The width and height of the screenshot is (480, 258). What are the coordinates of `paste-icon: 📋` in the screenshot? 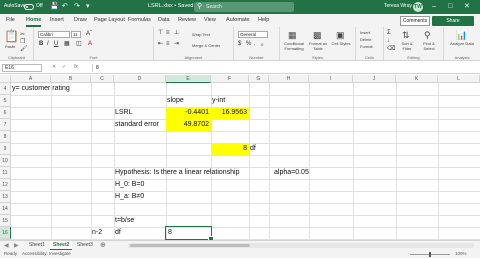 It's located at (11, 36).